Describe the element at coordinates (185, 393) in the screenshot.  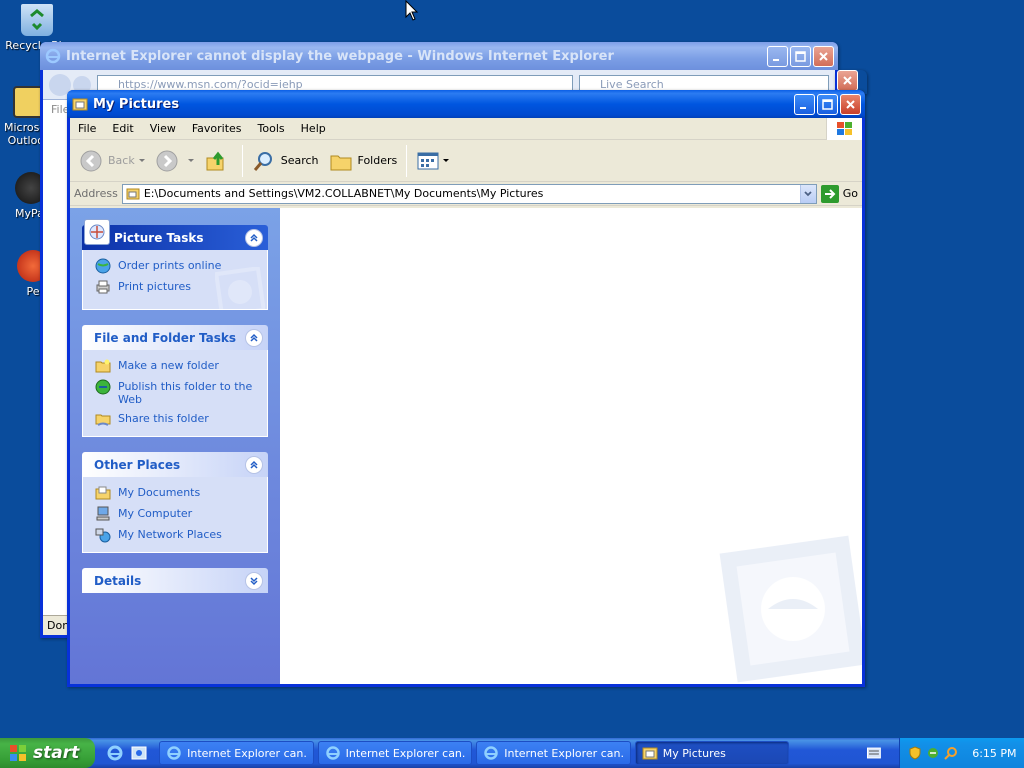
I see `publish-folder-label: Publish this folder to the Web` at that location.